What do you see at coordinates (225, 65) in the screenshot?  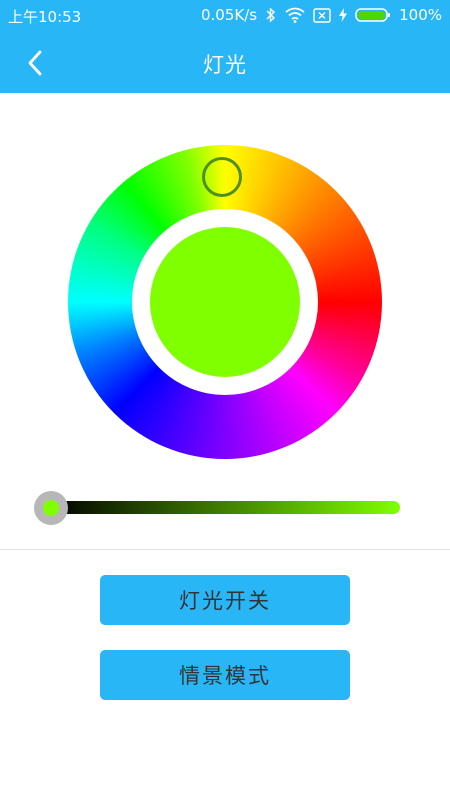 I see `page-title: 灯光` at bounding box center [225, 65].